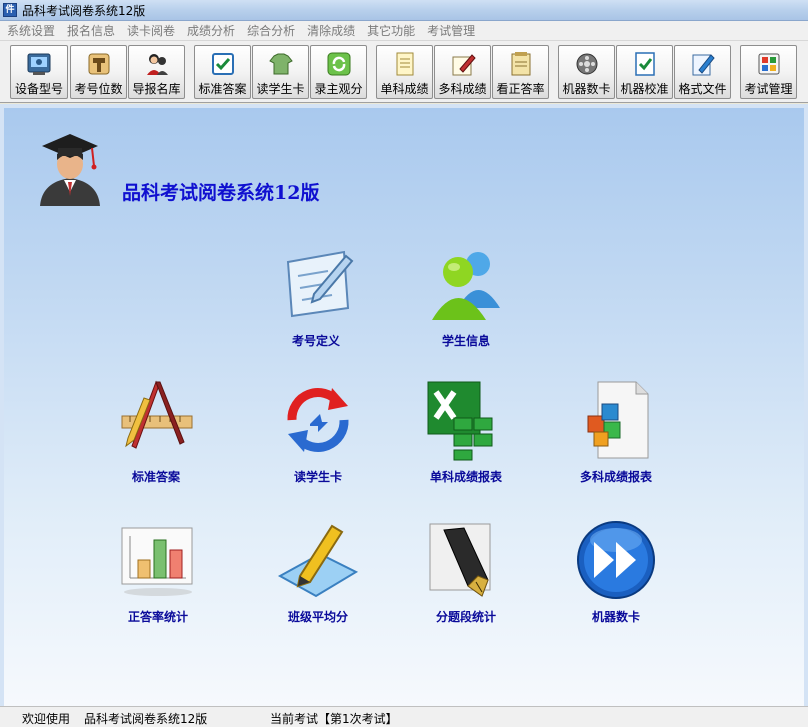 This screenshot has height=727, width=808. I want to click on read-student-card-button: 读学生卡, so click(280, 72).